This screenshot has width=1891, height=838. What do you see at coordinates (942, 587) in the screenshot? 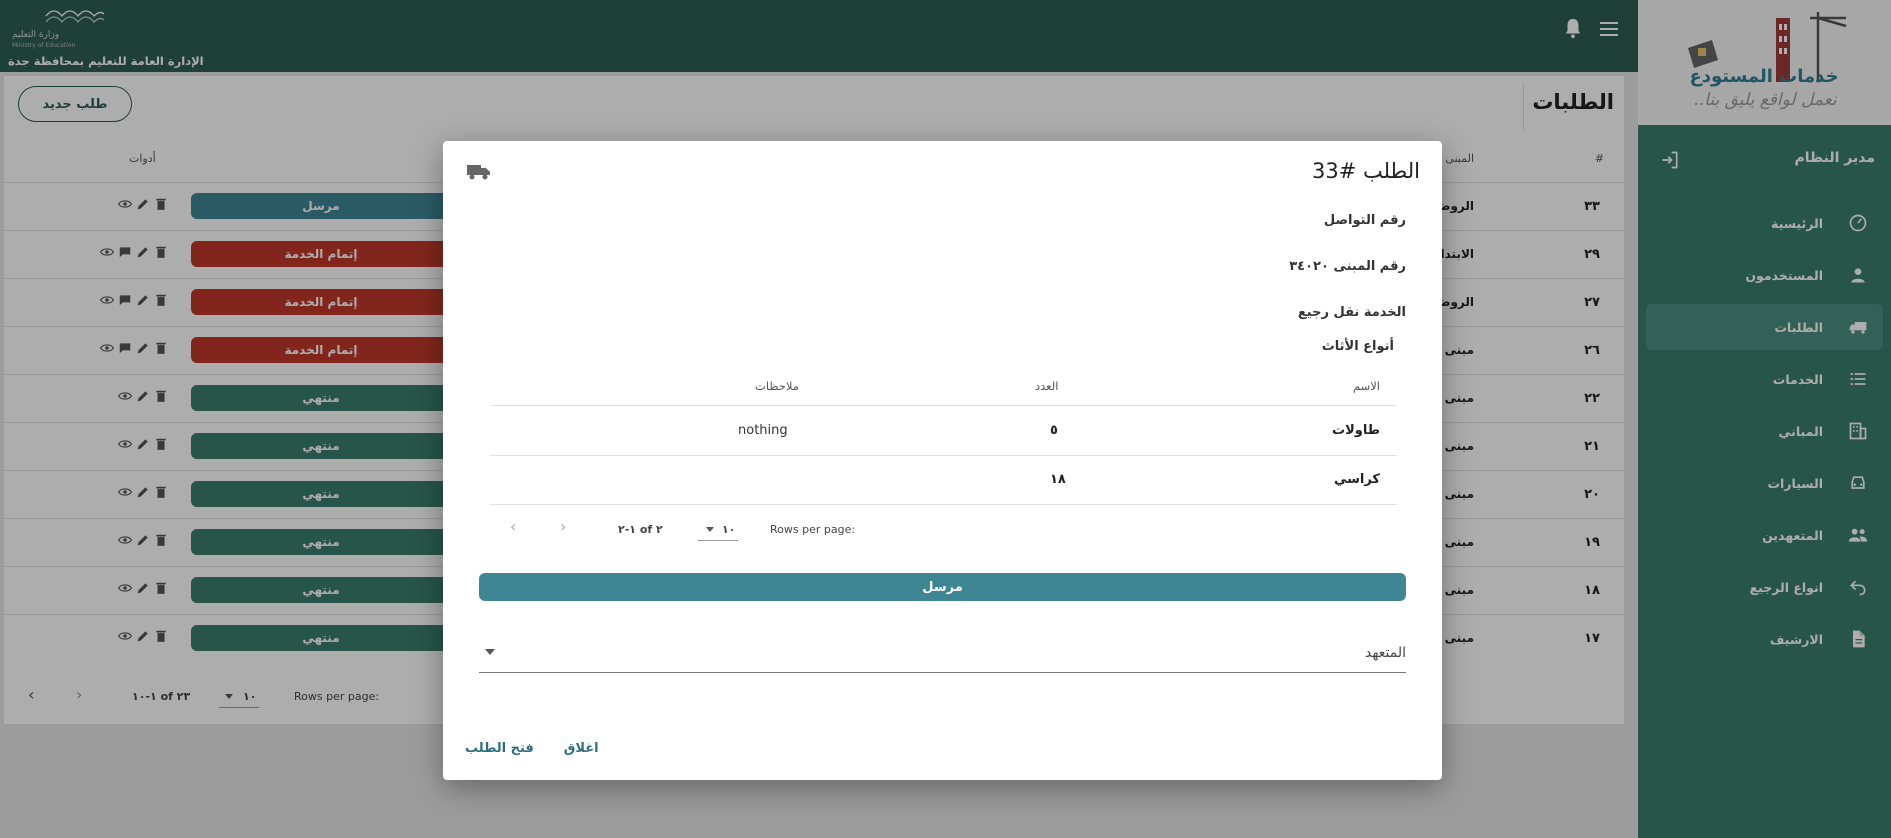
I see `status-badge: مرسل` at bounding box center [942, 587].